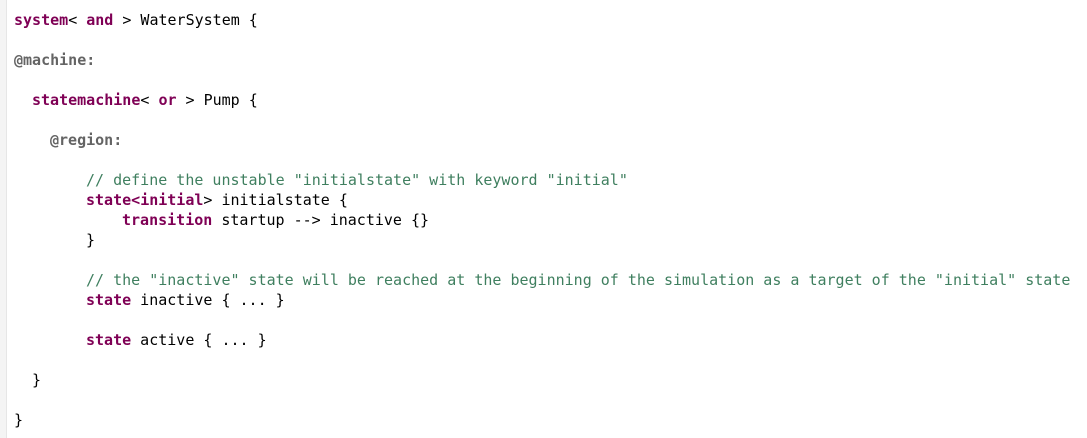 The height and width of the screenshot is (438, 1087). Describe the element at coordinates (185, 20) in the screenshot. I see `code-text: > WaterSystem {` at that location.